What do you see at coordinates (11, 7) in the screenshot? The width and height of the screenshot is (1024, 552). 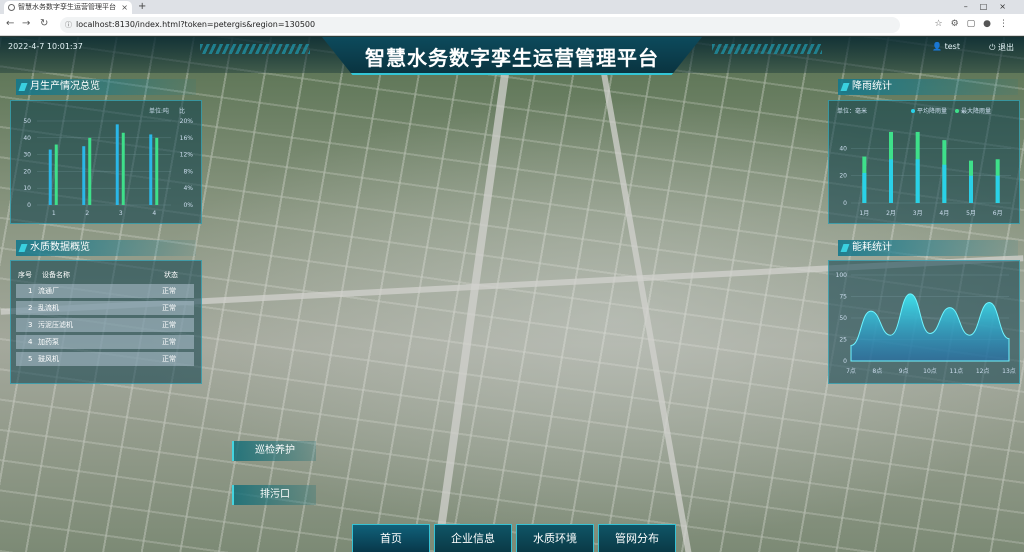 I see `favicon-icon` at bounding box center [11, 7].